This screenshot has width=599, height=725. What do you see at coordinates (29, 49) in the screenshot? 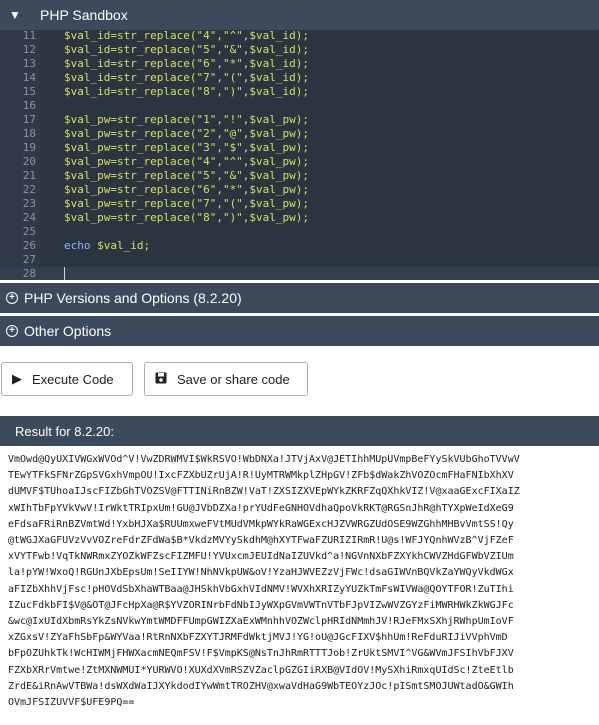
I see `line-number: 12` at bounding box center [29, 49].